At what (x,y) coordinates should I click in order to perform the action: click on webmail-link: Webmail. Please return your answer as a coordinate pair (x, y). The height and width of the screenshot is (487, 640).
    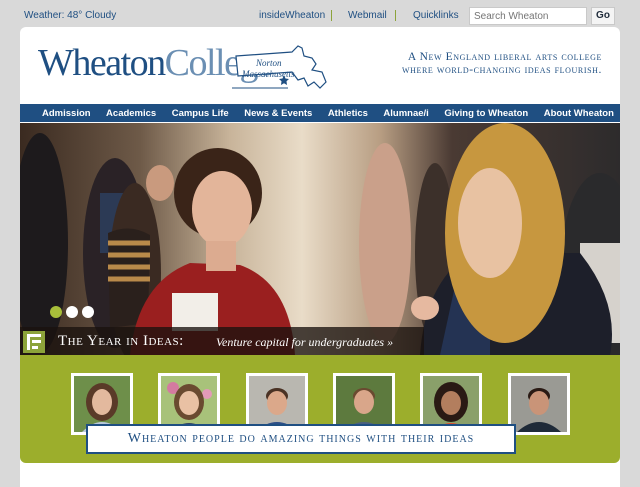
    Looking at the image, I should click on (367, 15).